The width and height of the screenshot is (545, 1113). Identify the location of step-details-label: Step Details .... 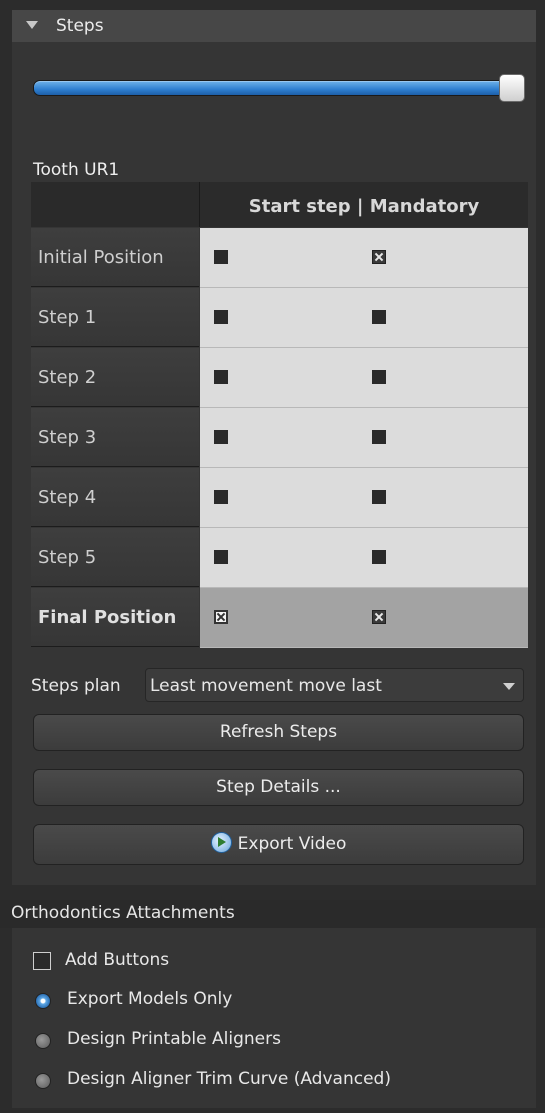
(278, 787).